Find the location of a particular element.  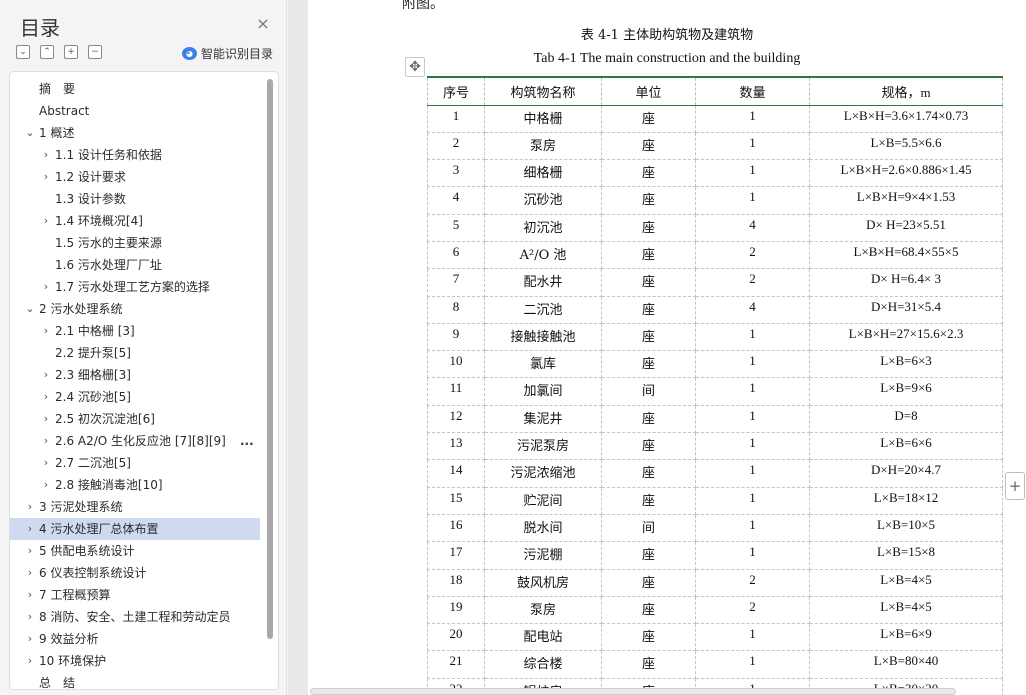

toc-item: 总 结 is located at coordinates (135, 680).